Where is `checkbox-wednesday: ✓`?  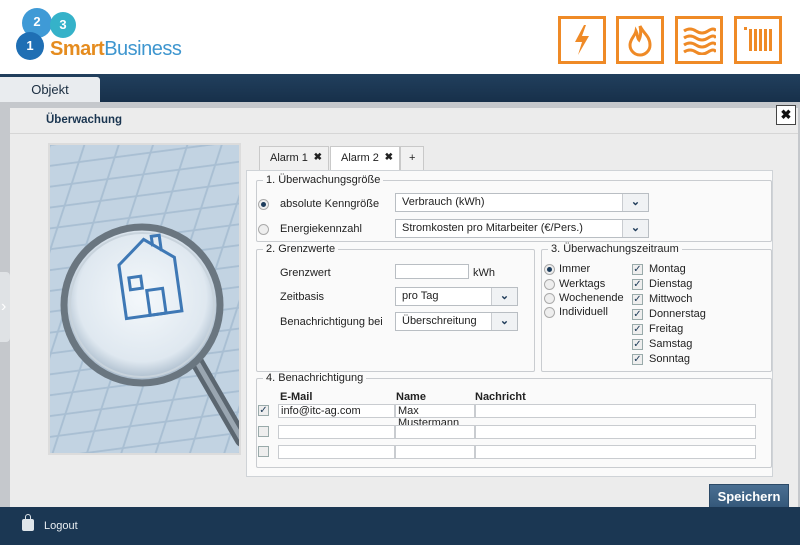
checkbox-wednesday: ✓ is located at coordinates (637, 299).